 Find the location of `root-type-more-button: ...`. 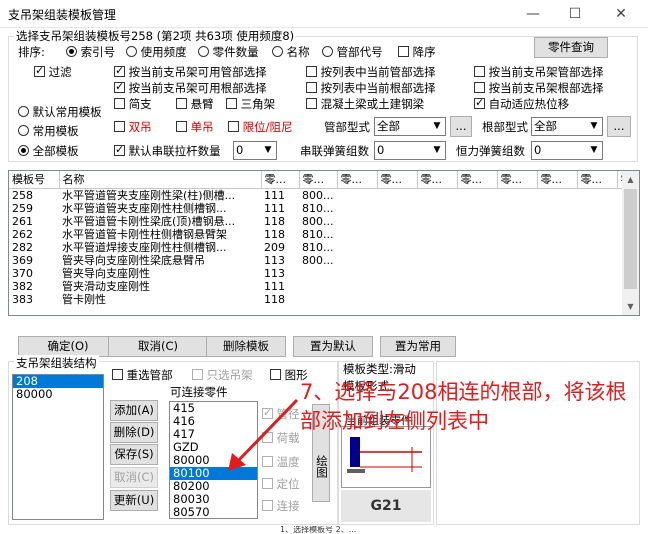

root-type-more-button: ... is located at coordinates (619, 126).